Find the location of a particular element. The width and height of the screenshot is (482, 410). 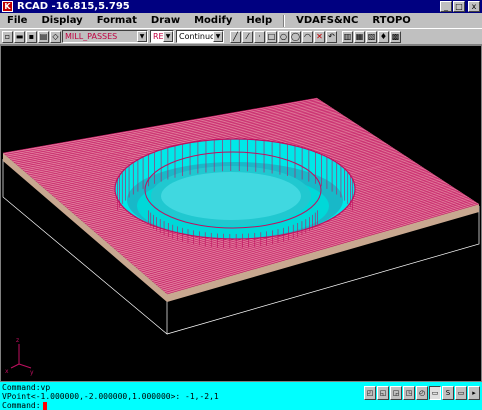

menu-modify: Modify is located at coordinates (213, 20).